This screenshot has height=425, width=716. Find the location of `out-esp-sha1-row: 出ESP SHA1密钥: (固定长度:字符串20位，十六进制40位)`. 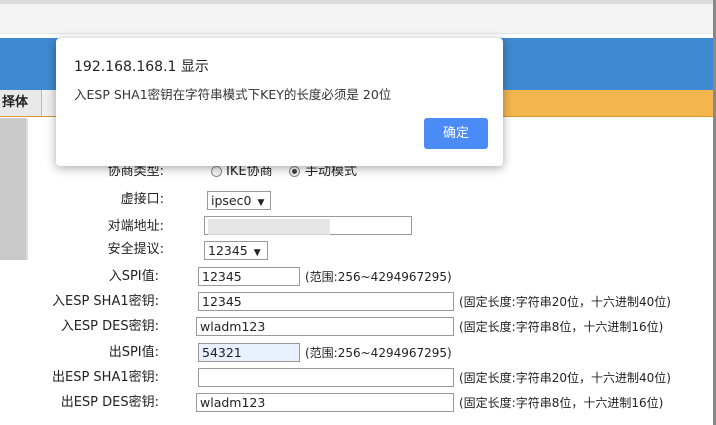

out-esp-sha1-row: 出ESP SHA1密钥: (固定长度:字符串20位，十六进制40位) is located at coordinates (358, 378).